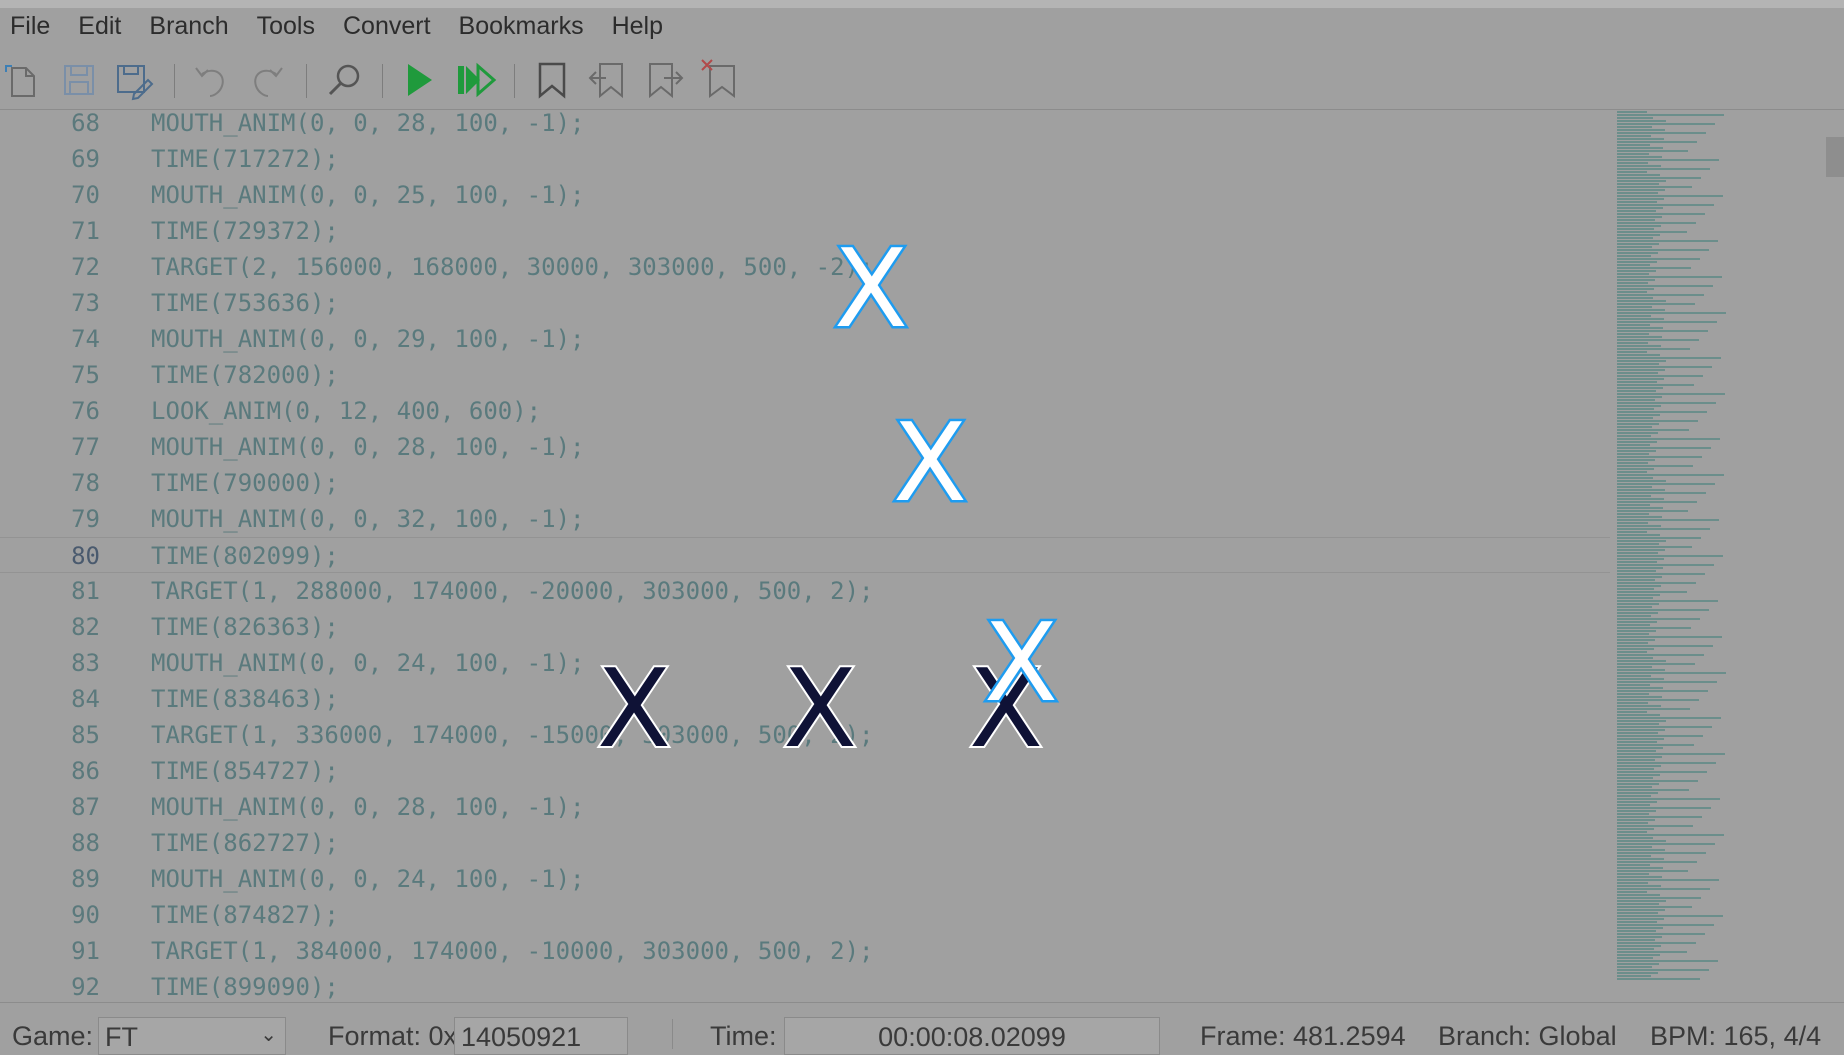 The height and width of the screenshot is (1055, 1844). What do you see at coordinates (99, 26) in the screenshot?
I see `menu-edit: Edit` at bounding box center [99, 26].